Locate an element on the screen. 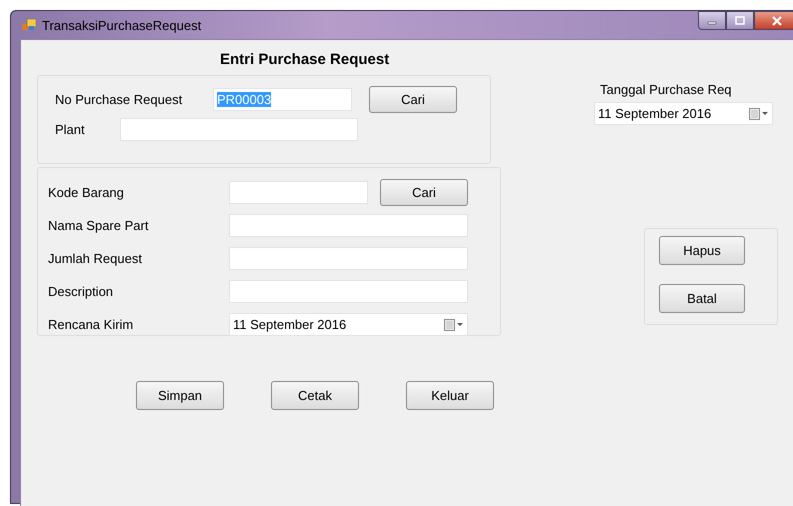 The height and width of the screenshot is (506, 793). maximize-icon is located at coordinates (740, 21).